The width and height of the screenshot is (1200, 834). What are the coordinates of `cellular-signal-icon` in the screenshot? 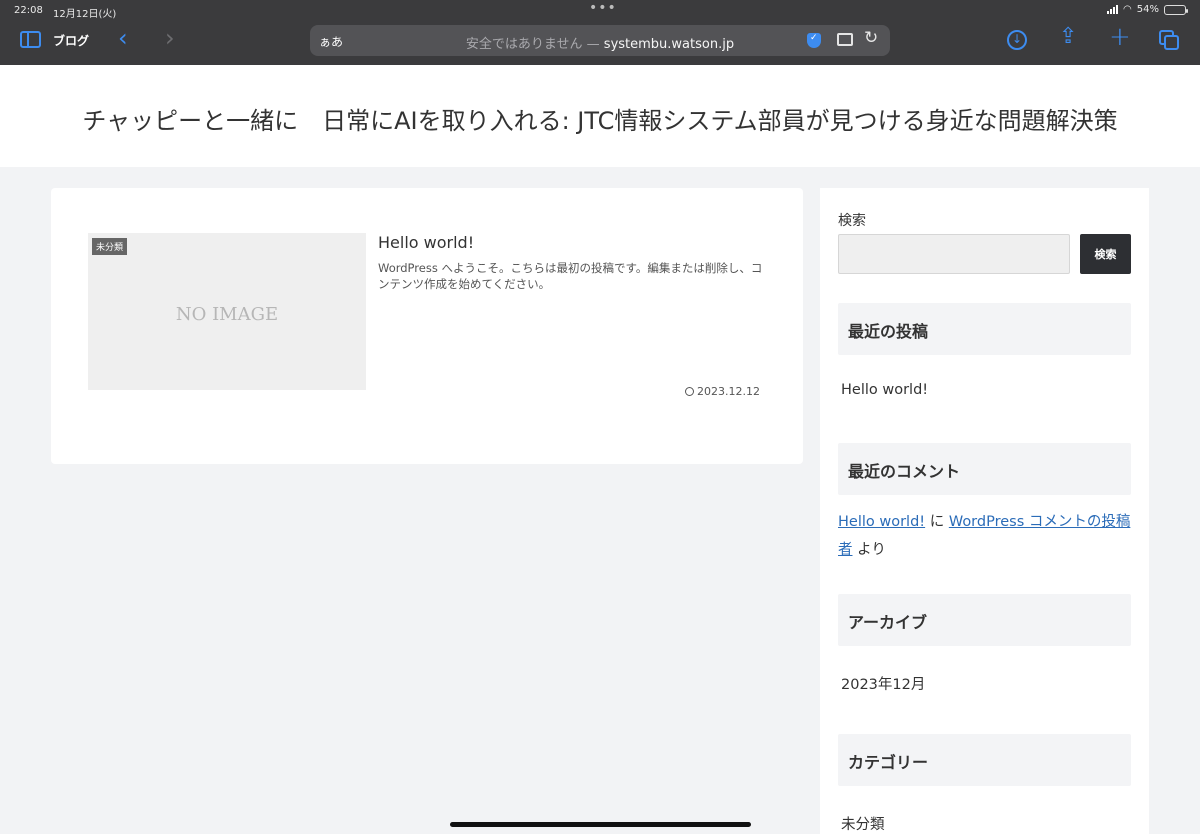 It's located at (1113, 9).